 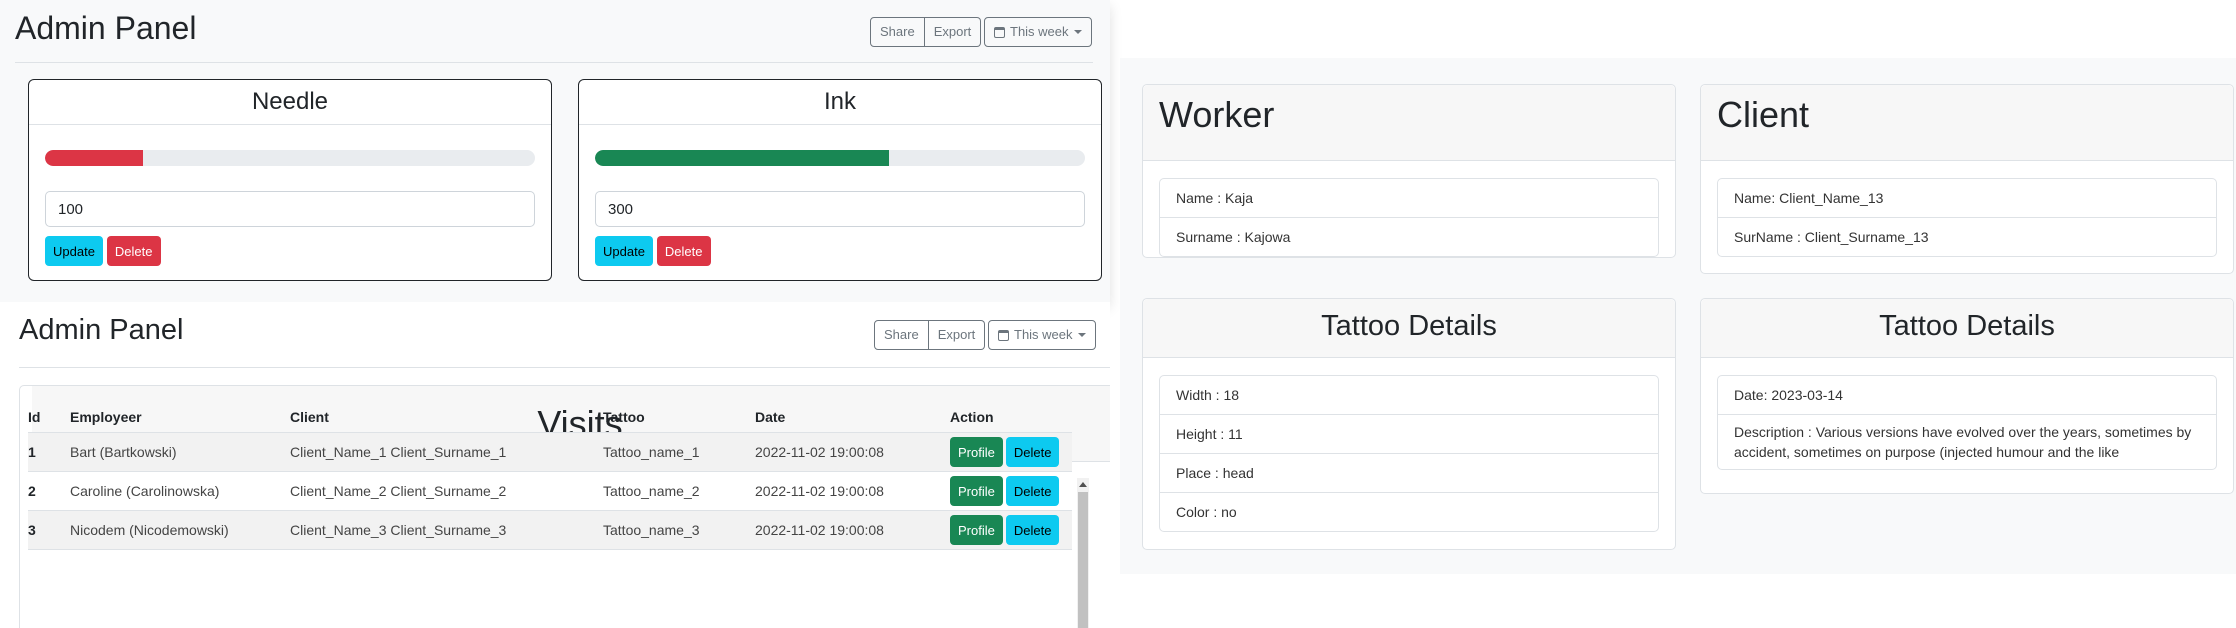 What do you see at coordinates (180, 530) in the screenshot?
I see `visit-employee: Nicodem (Nicodemowski)` at bounding box center [180, 530].